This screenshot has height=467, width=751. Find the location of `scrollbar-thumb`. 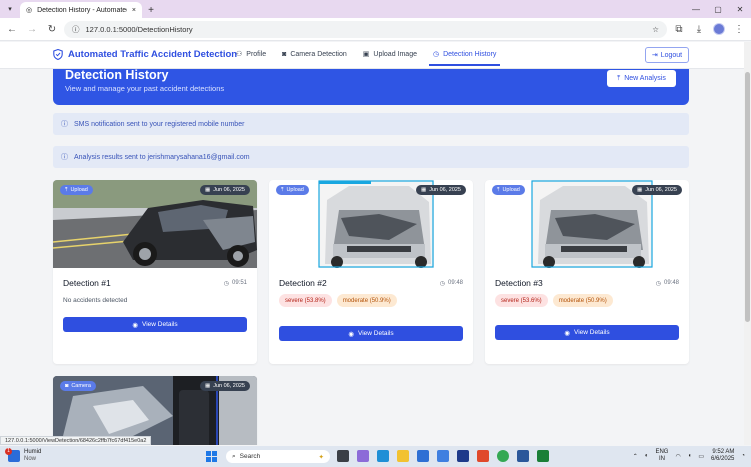

scrollbar-thumb is located at coordinates (747, 197).